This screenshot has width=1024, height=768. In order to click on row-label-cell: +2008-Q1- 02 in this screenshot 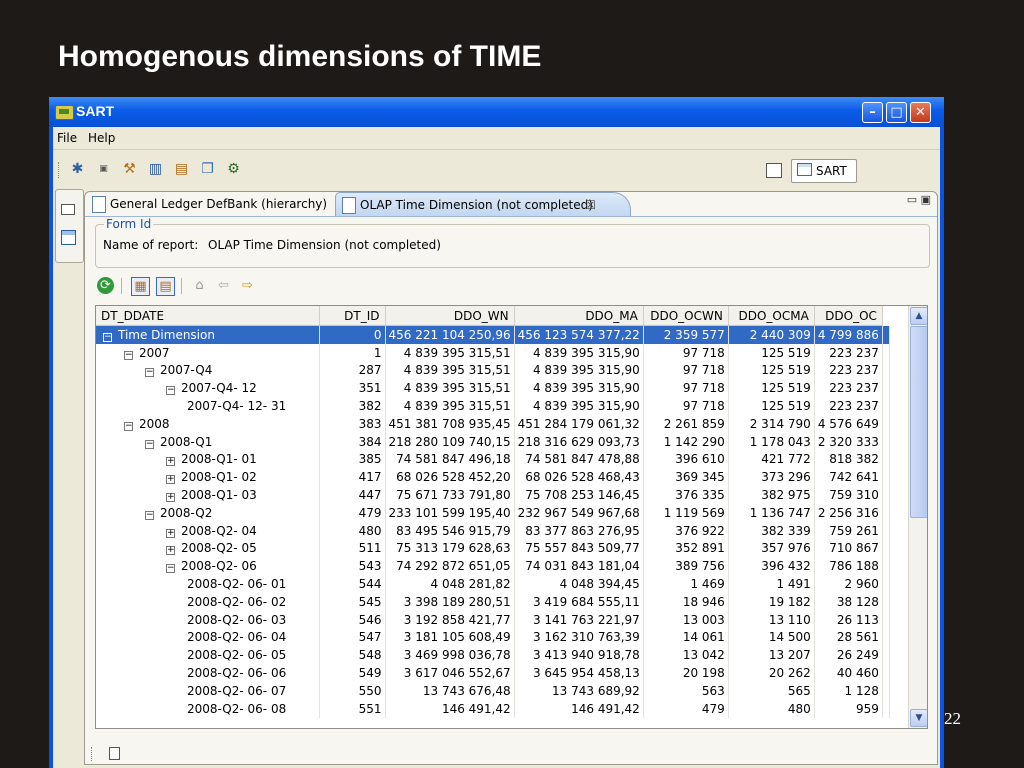, I will do `click(208, 477)`.